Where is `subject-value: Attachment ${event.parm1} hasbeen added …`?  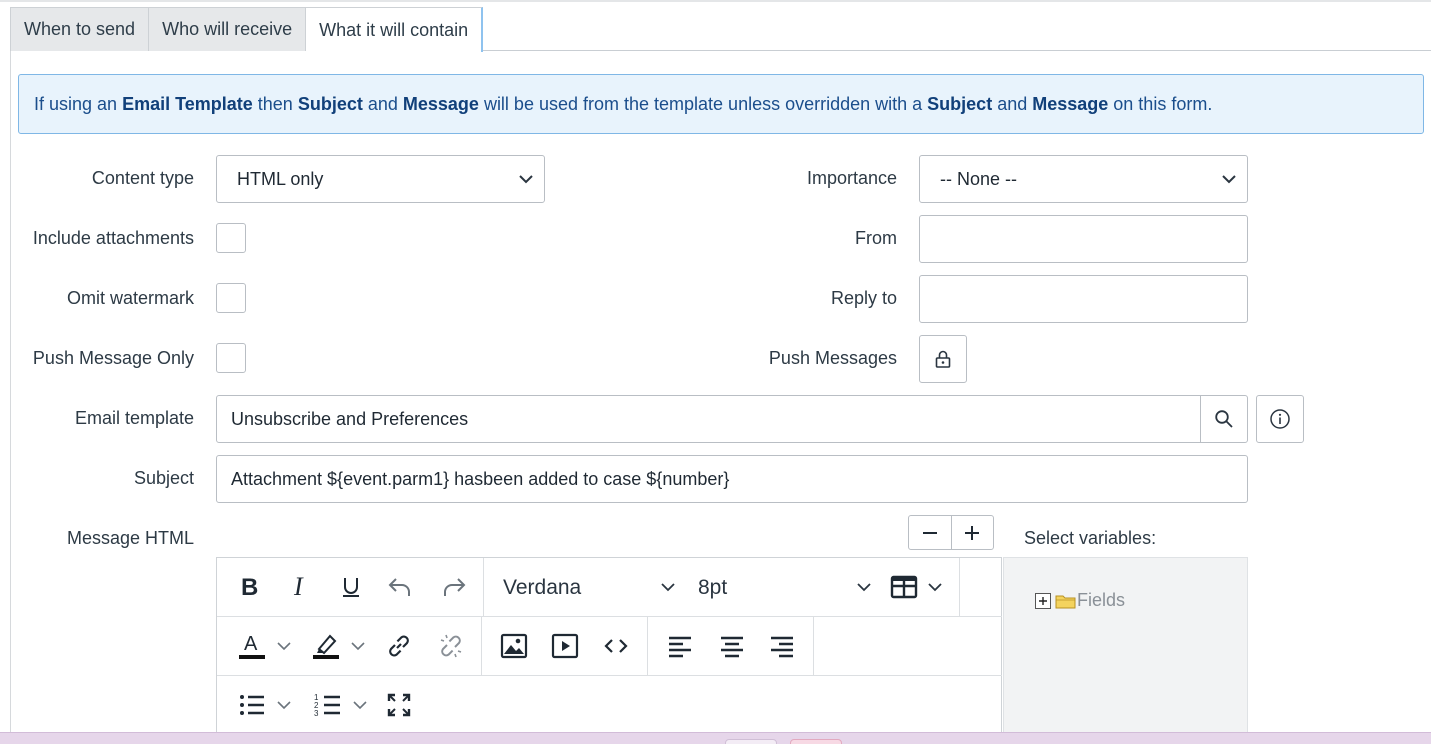
subject-value: Attachment ${event.parm1} hasbeen added … is located at coordinates (480, 478).